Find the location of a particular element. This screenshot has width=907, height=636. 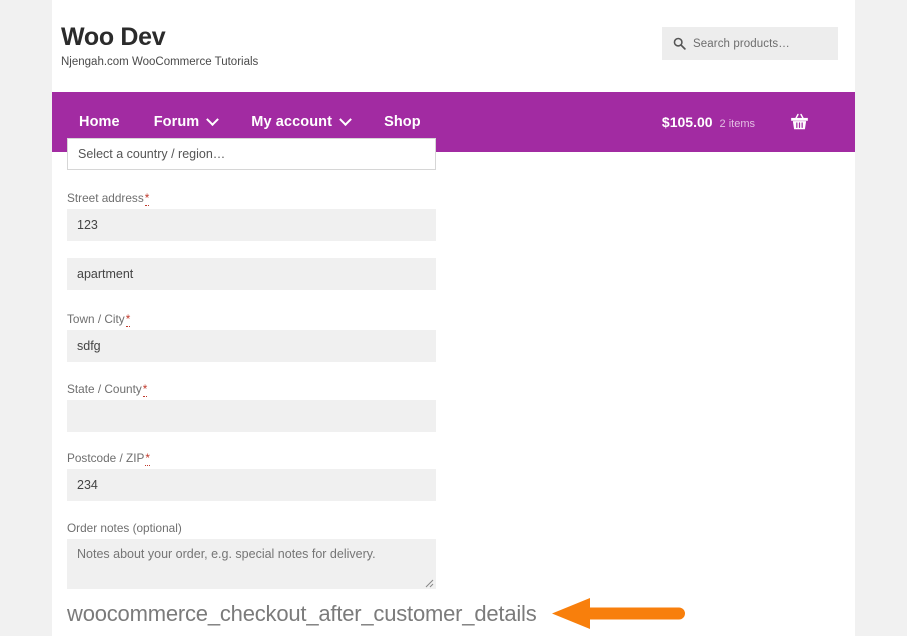

cart-total-link: $105.00 2 items is located at coordinates (708, 122).